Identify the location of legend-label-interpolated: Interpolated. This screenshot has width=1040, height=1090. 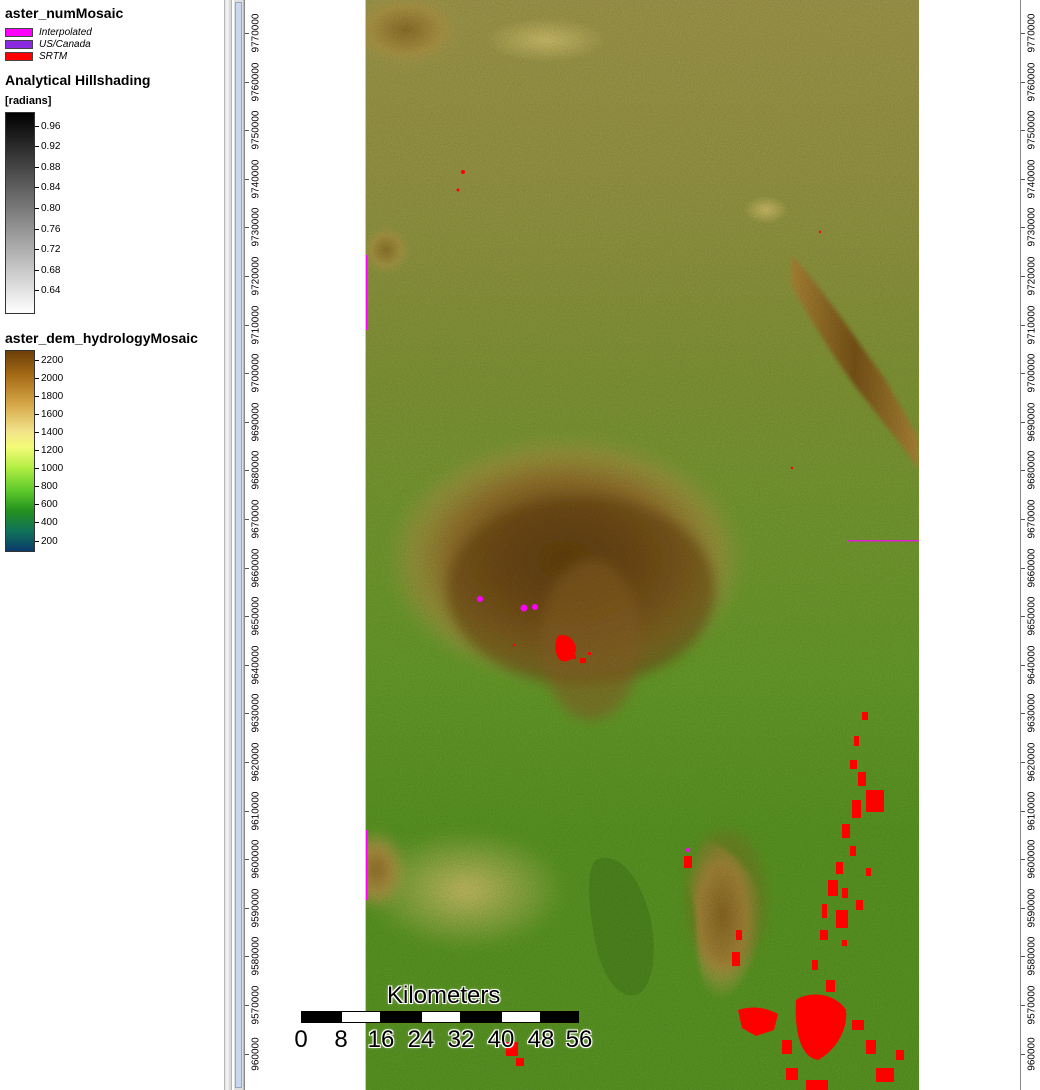
(65, 32).